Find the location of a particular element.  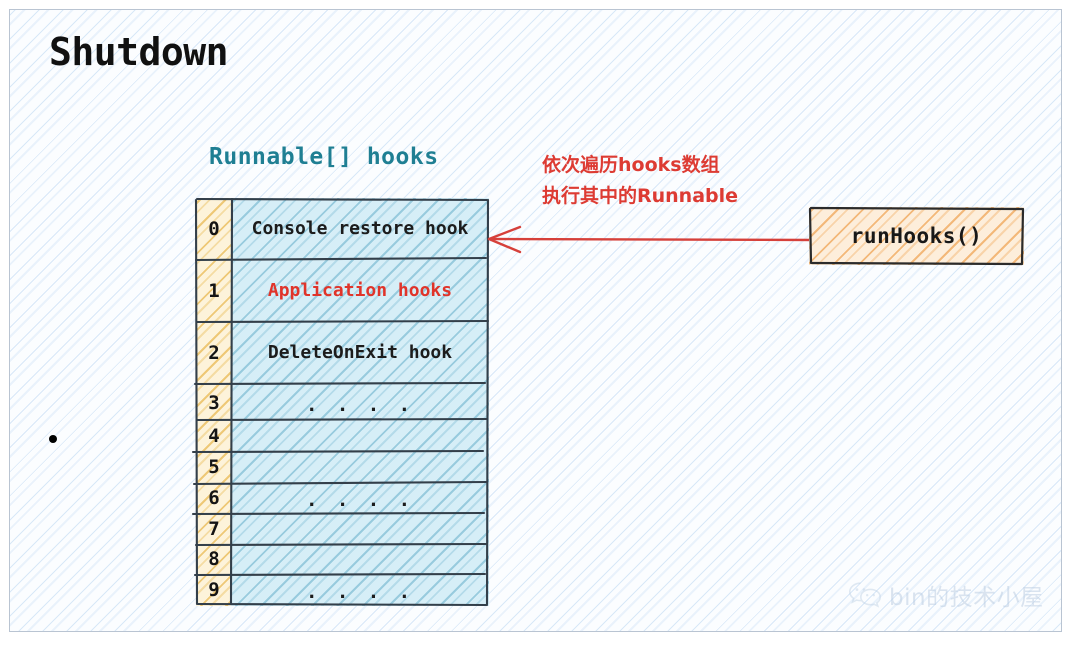

annotation-text: 依次遍历hooks数组 执行其中的Runnable is located at coordinates (640, 181).